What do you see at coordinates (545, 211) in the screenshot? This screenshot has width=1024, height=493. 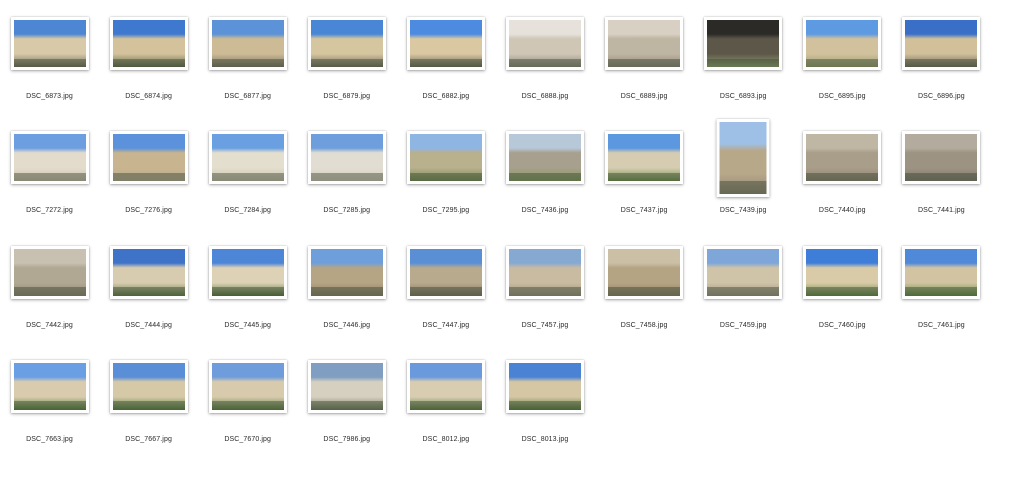 I see `file-name-label: DSC_7436.jpg` at bounding box center [545, 211].